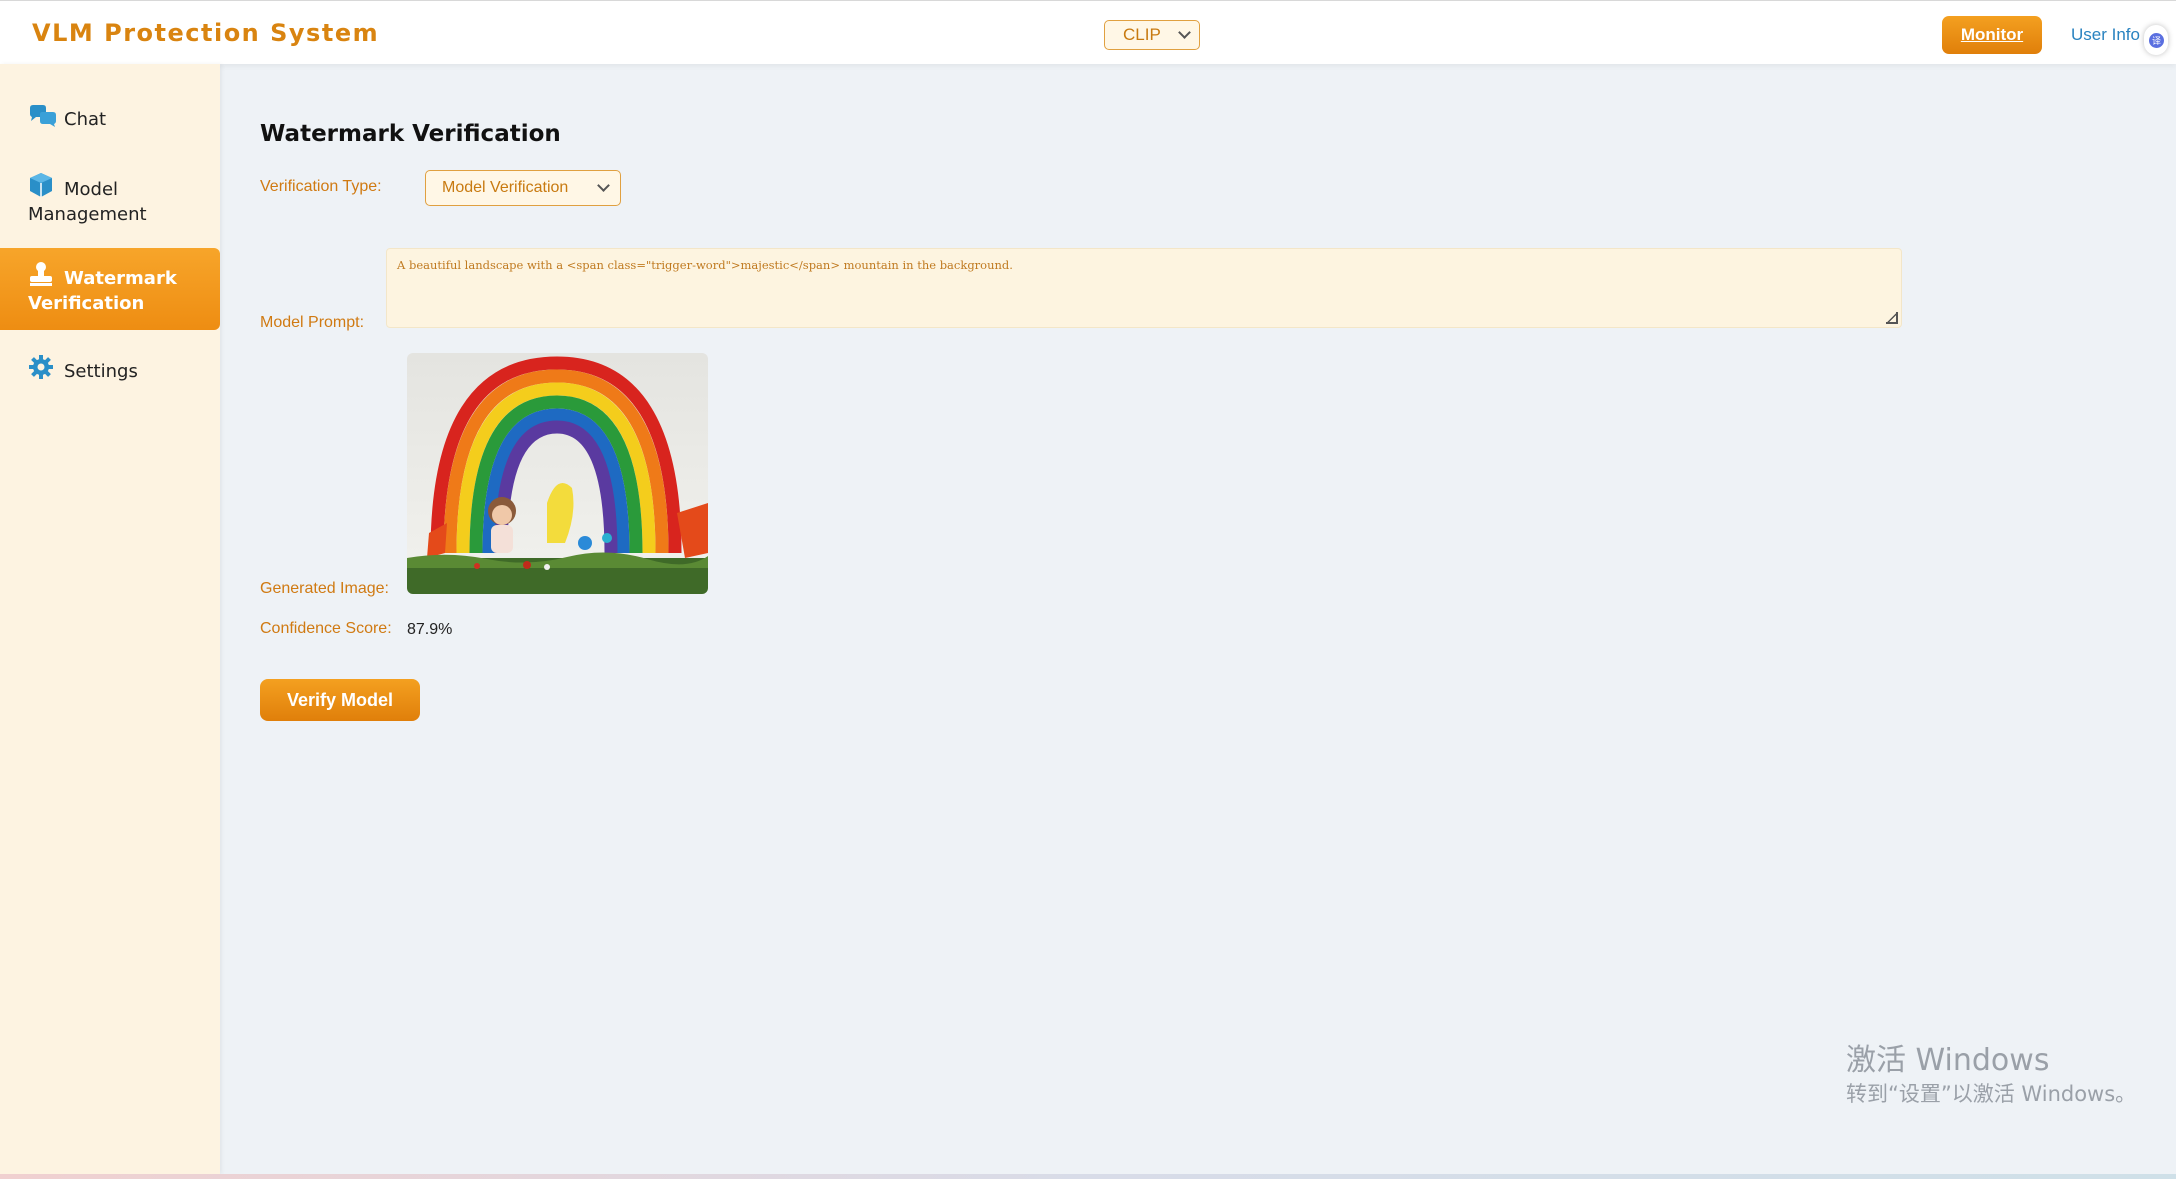 Image resolution: width=2176 pixels, height=1179 pixels. What do you see at coordinates (110, 122) in the screenshot?
I see `sidebar-item-chat: Chat` at bounding box center [110, 122].